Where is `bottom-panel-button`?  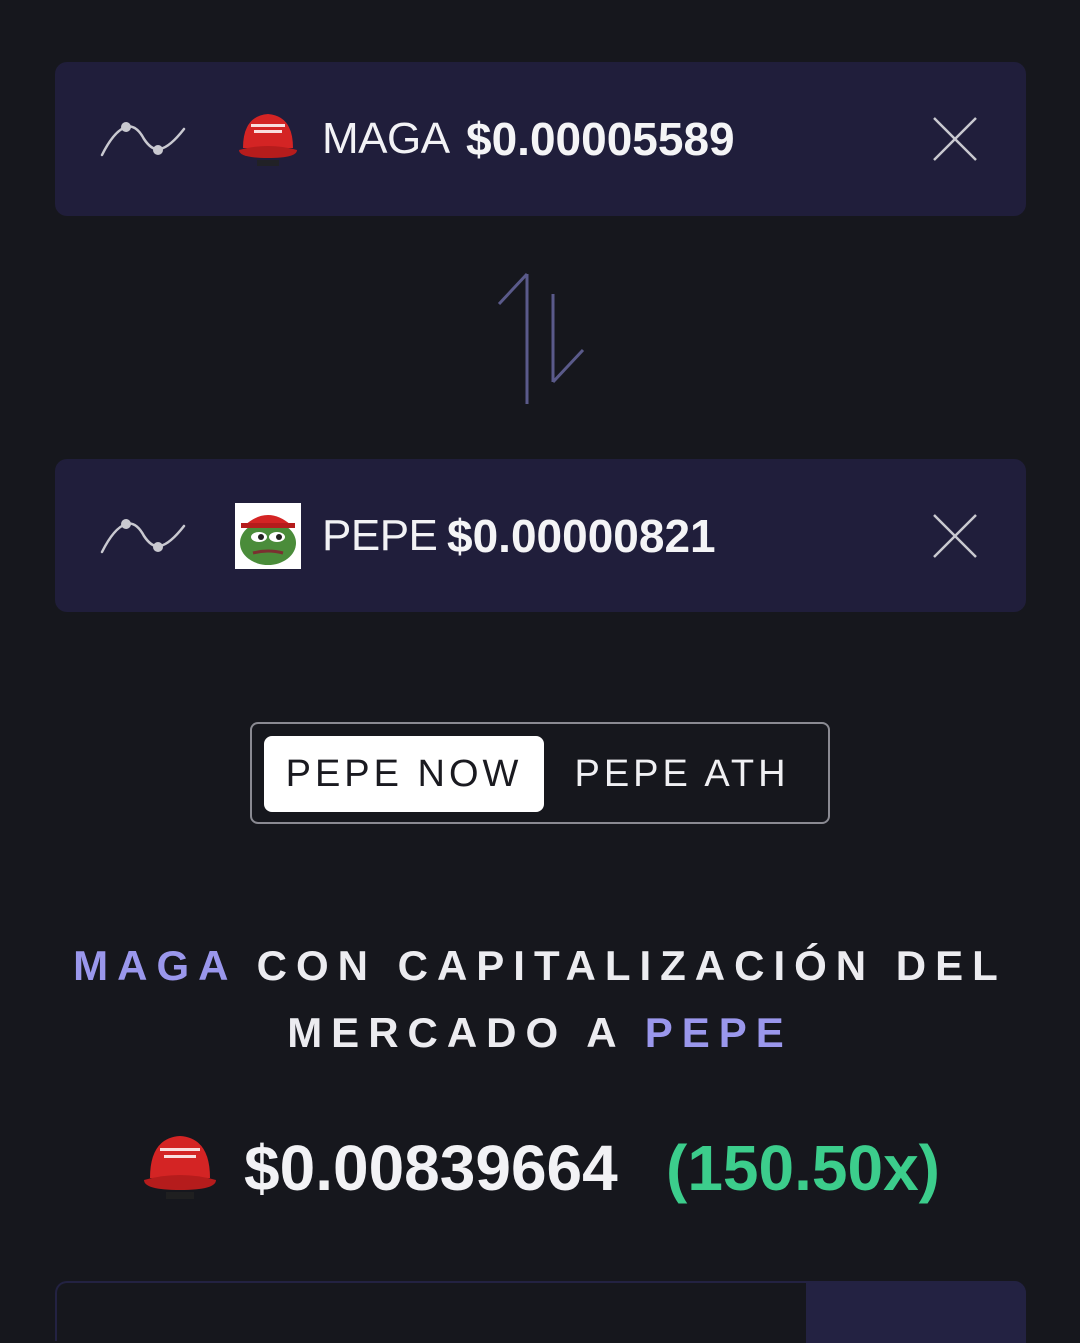 bottom-panel-button is located at coordinates (916, 1312).